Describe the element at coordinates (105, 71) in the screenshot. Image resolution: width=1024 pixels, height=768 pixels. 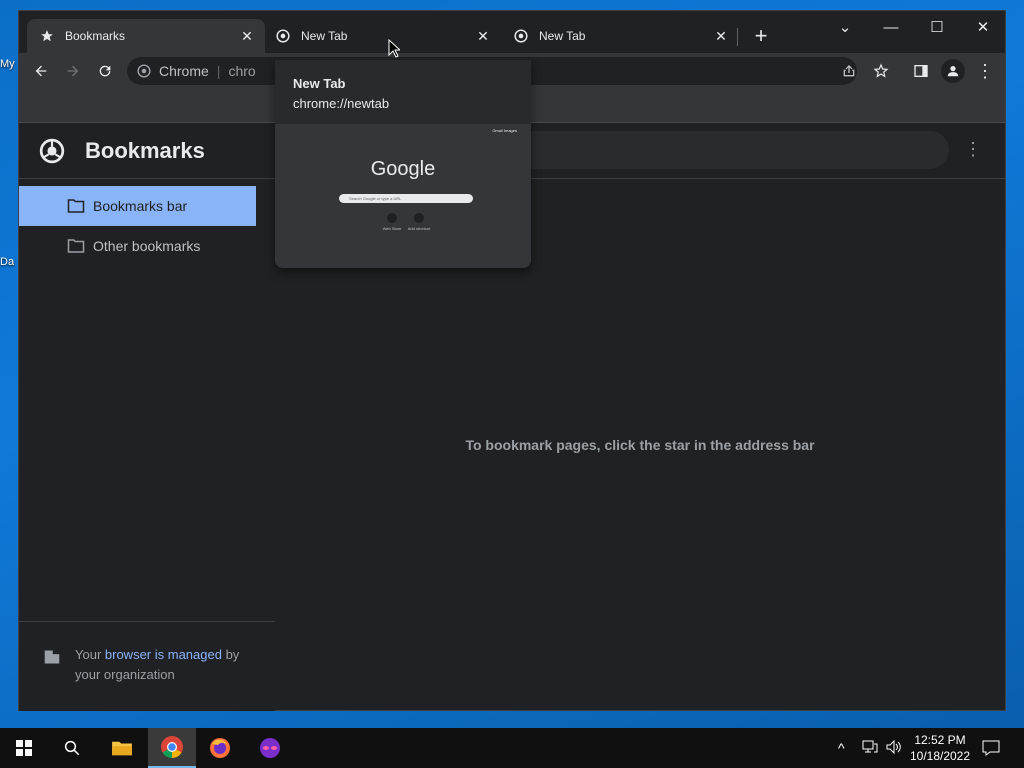
I see `reload-icon` at that location.